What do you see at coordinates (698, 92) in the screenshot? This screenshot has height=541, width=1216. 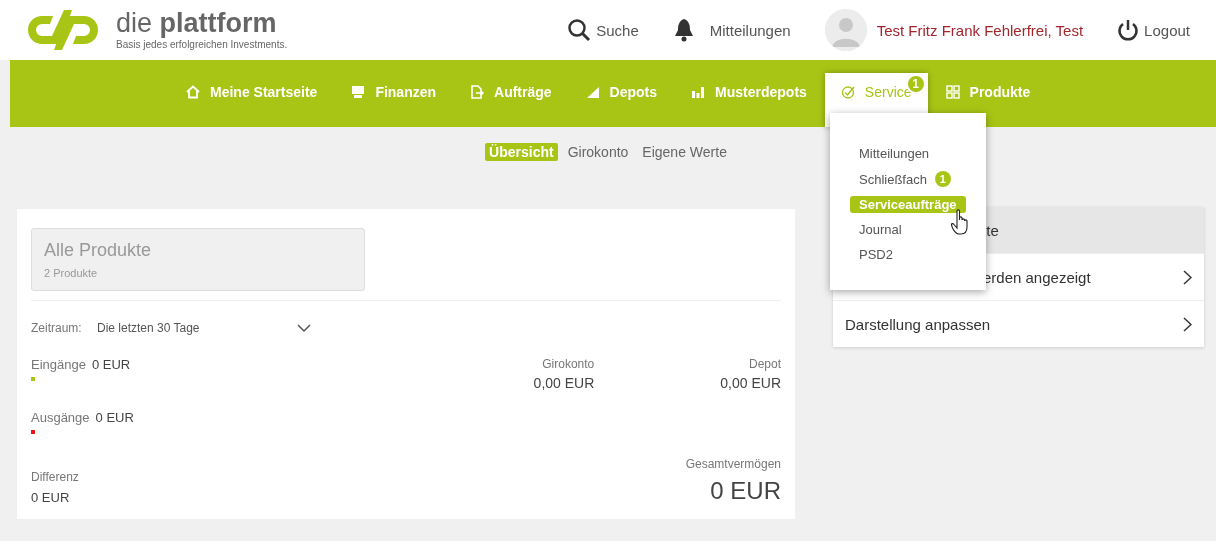 I see `bar-chart-icon` at bounding box center [698, 92].